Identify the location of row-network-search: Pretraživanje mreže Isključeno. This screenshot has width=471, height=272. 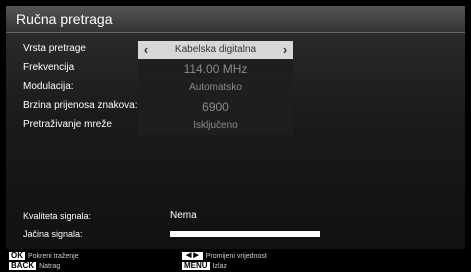
(235, 126).